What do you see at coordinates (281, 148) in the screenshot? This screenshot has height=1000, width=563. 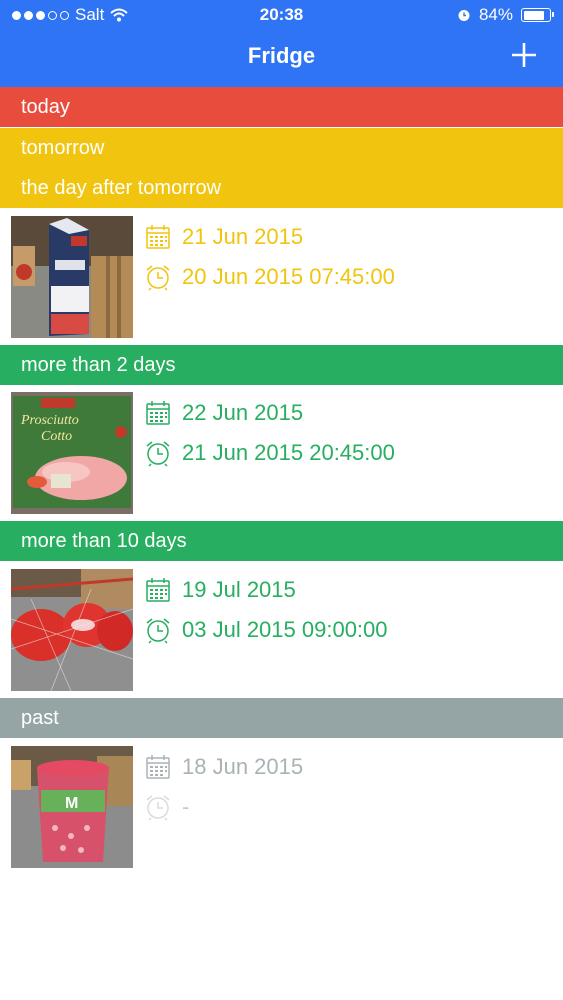 I see `section-header-tomorrow: tomorrow` at bounding box center [281, 148].